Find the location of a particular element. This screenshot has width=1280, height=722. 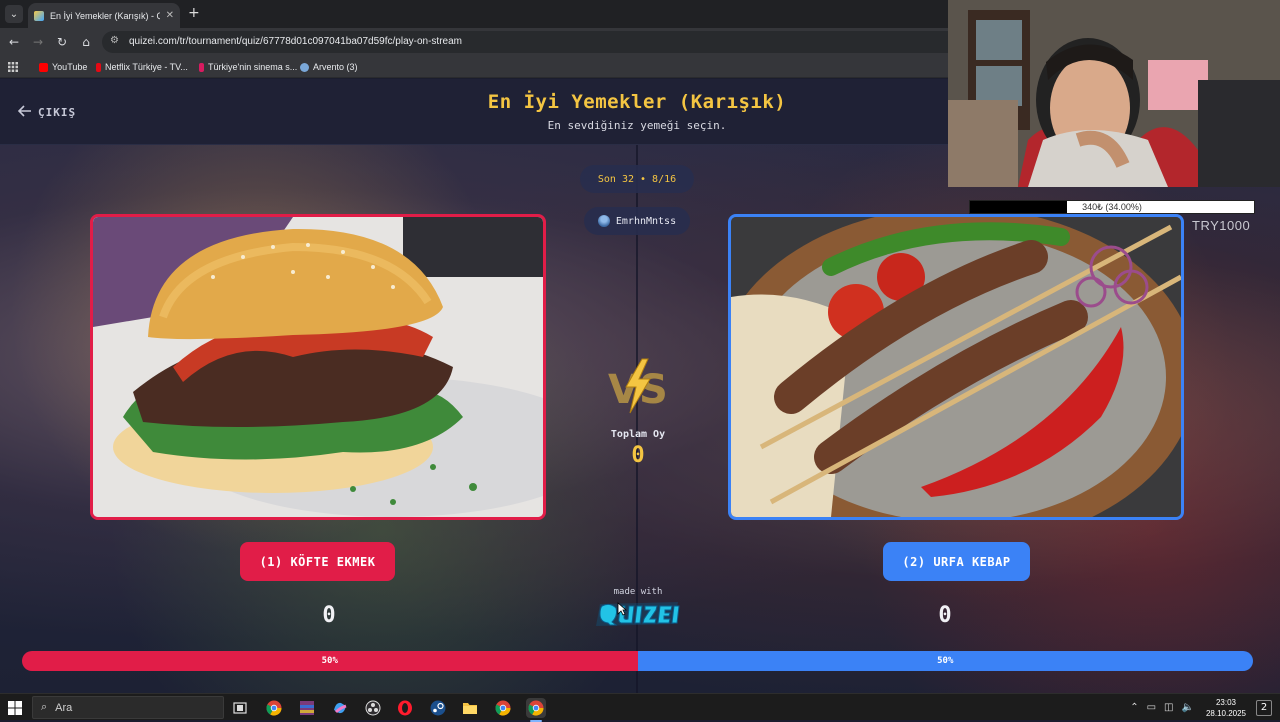

browser-tab: En İyi Yemekler (Karışık) - Quize ✕ is located at coordinates (104, 15).